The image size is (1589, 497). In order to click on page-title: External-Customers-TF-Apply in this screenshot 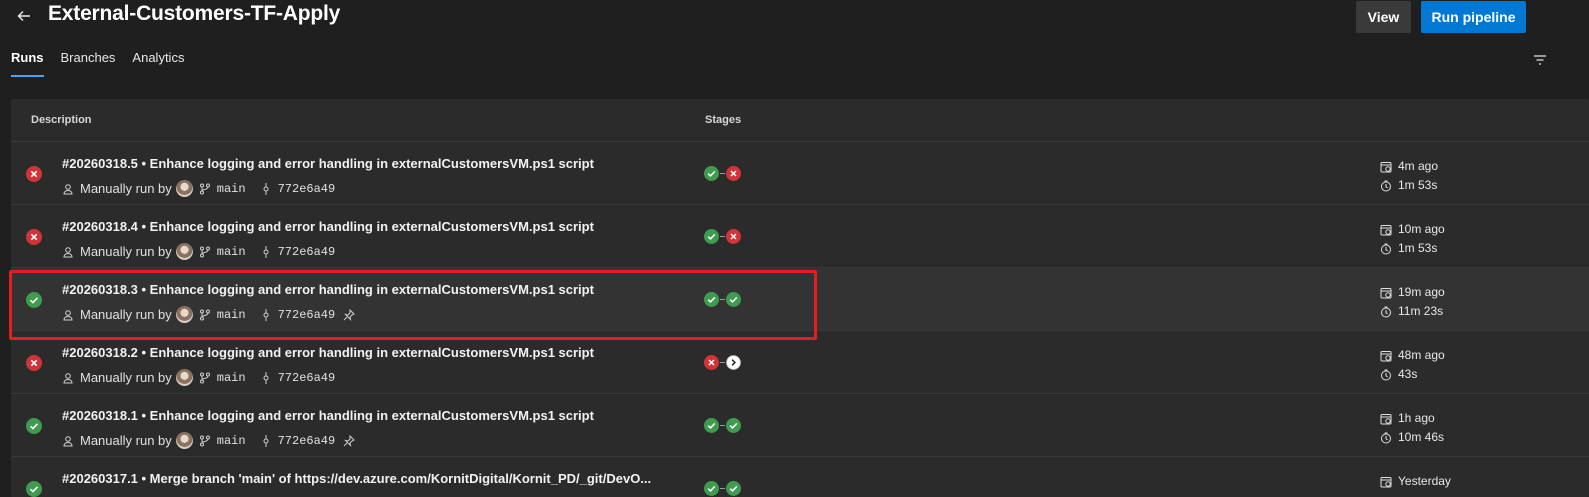, I will do `click(194, 13)`.